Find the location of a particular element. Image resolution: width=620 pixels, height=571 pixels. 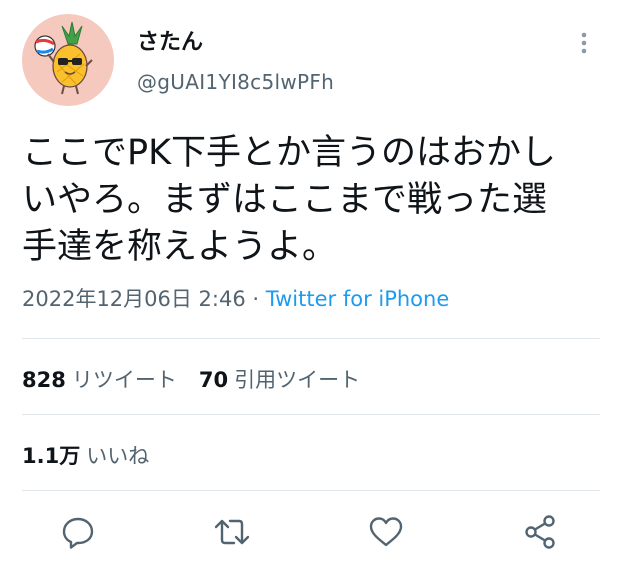

quotes-stat: 70 引用ツイート is located at coordinates (279, 380).